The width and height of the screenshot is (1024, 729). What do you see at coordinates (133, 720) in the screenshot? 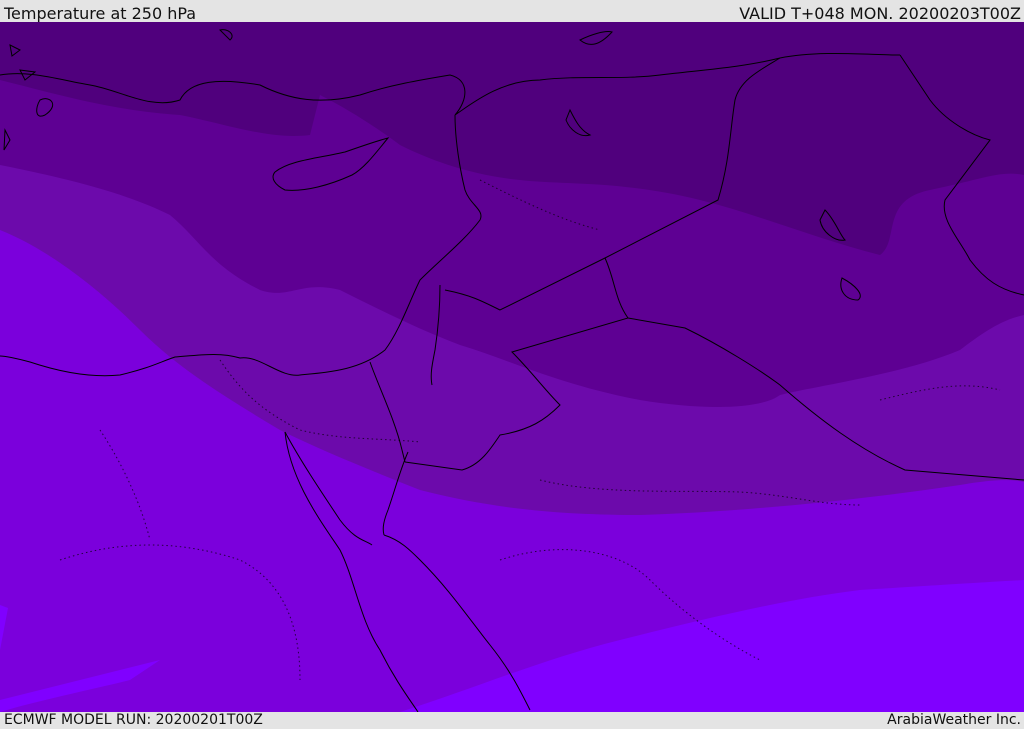
I see `model-run-label: ECMWF MODEL RUN: 20200201T00Z` at bounding box center [133, 720].